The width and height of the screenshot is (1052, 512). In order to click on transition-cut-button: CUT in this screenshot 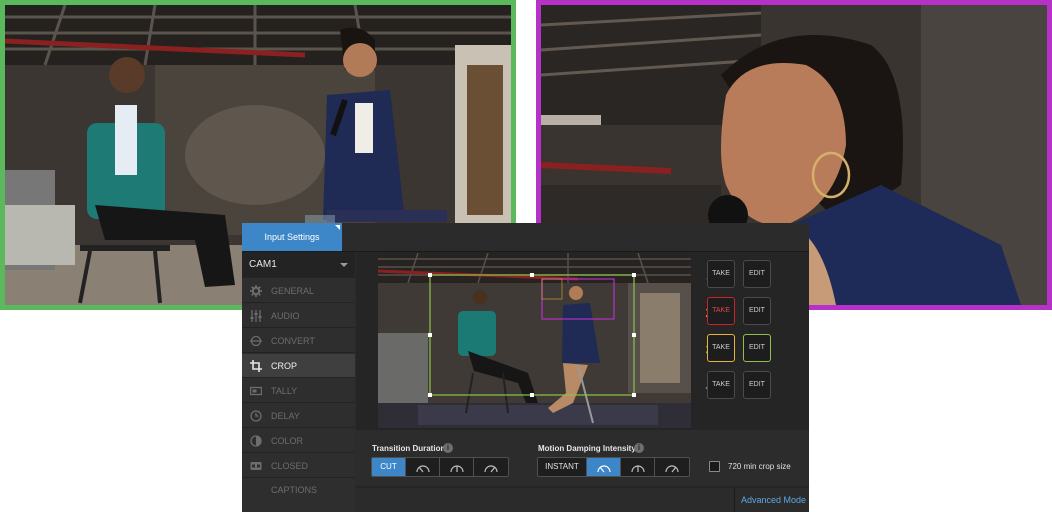, I will do `click(389, 467)`.